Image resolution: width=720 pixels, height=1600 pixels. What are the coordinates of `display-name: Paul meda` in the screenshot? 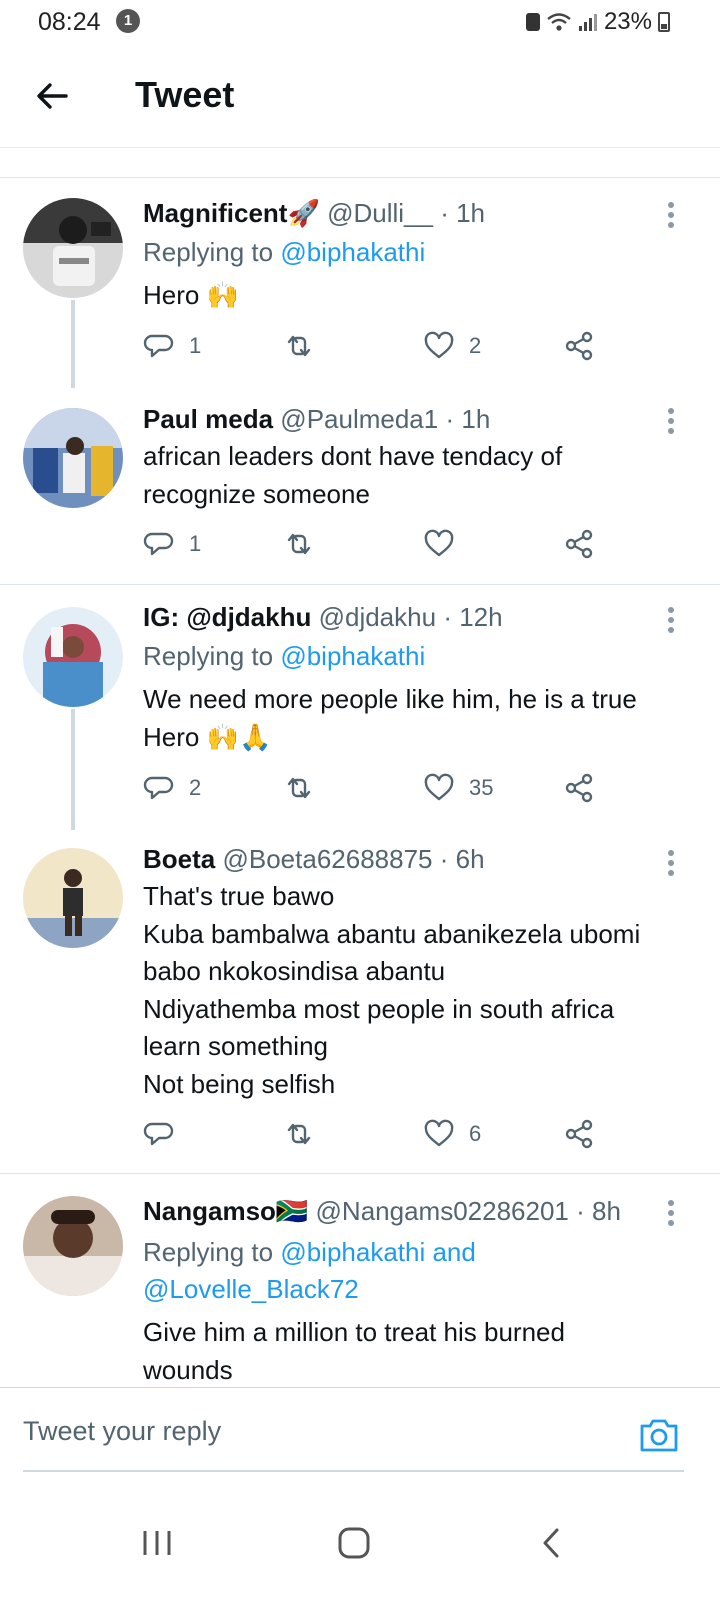 It's located at (208, 419).